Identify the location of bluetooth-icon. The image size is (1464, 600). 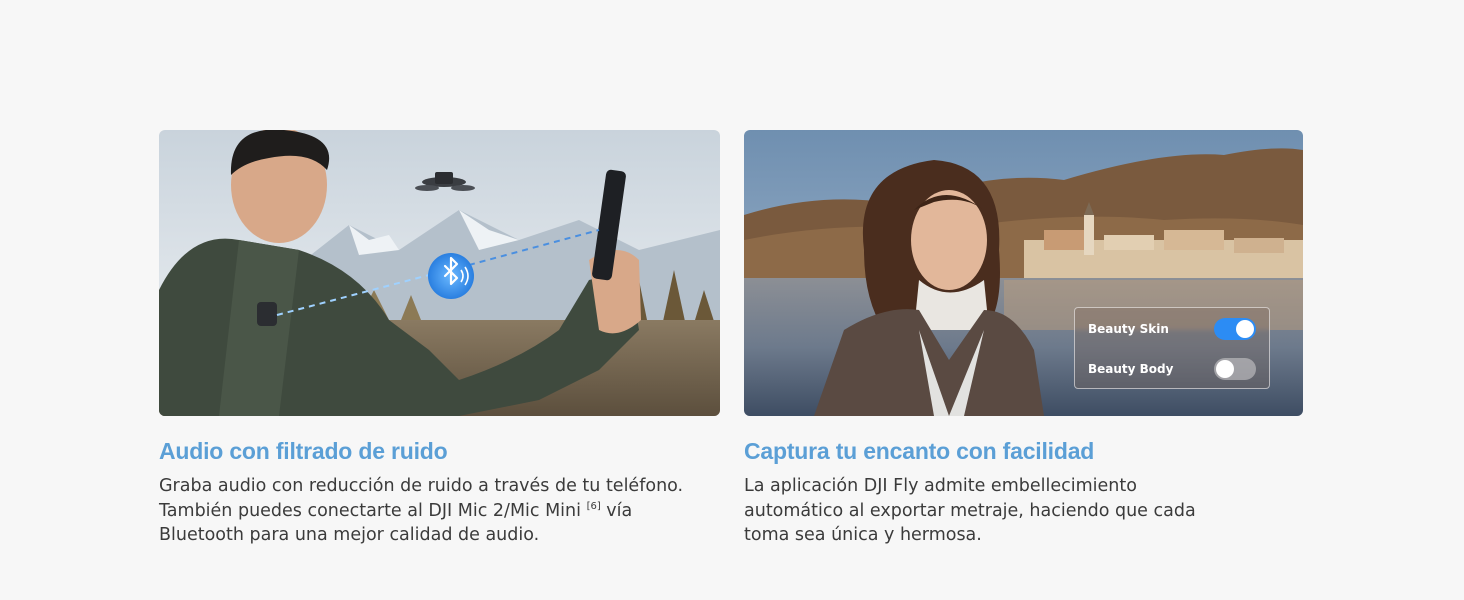
(451, 276).